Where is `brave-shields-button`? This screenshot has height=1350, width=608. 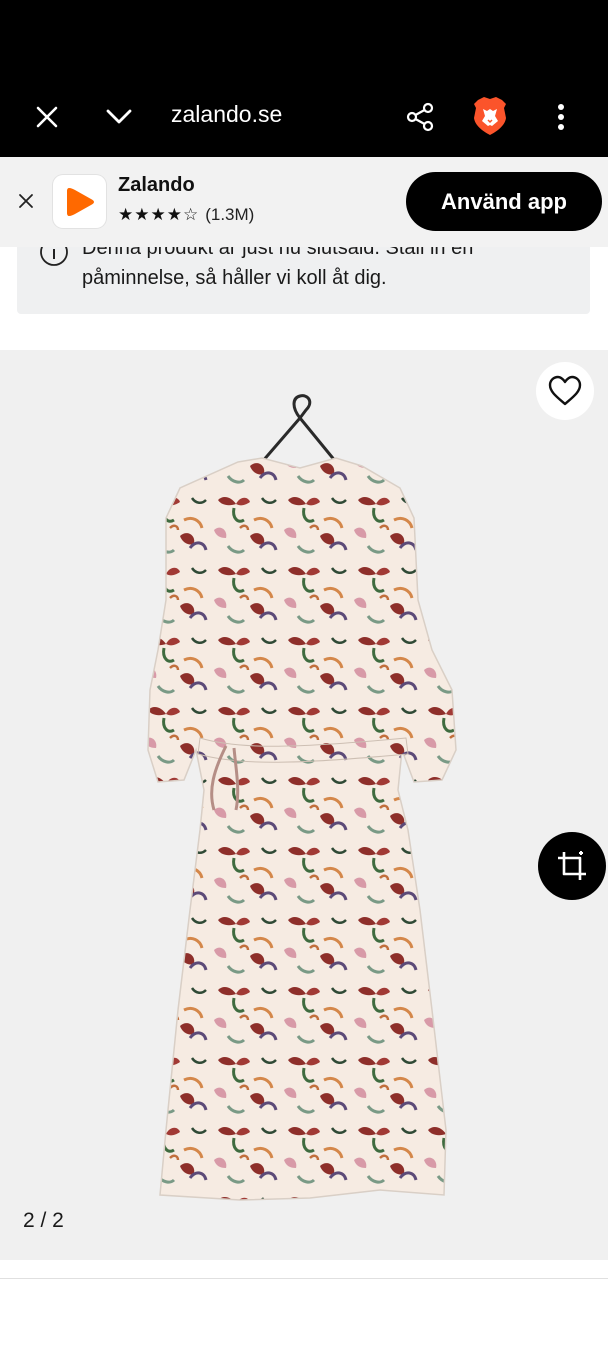
brave-shields-button is located at coordinates (490, 116).